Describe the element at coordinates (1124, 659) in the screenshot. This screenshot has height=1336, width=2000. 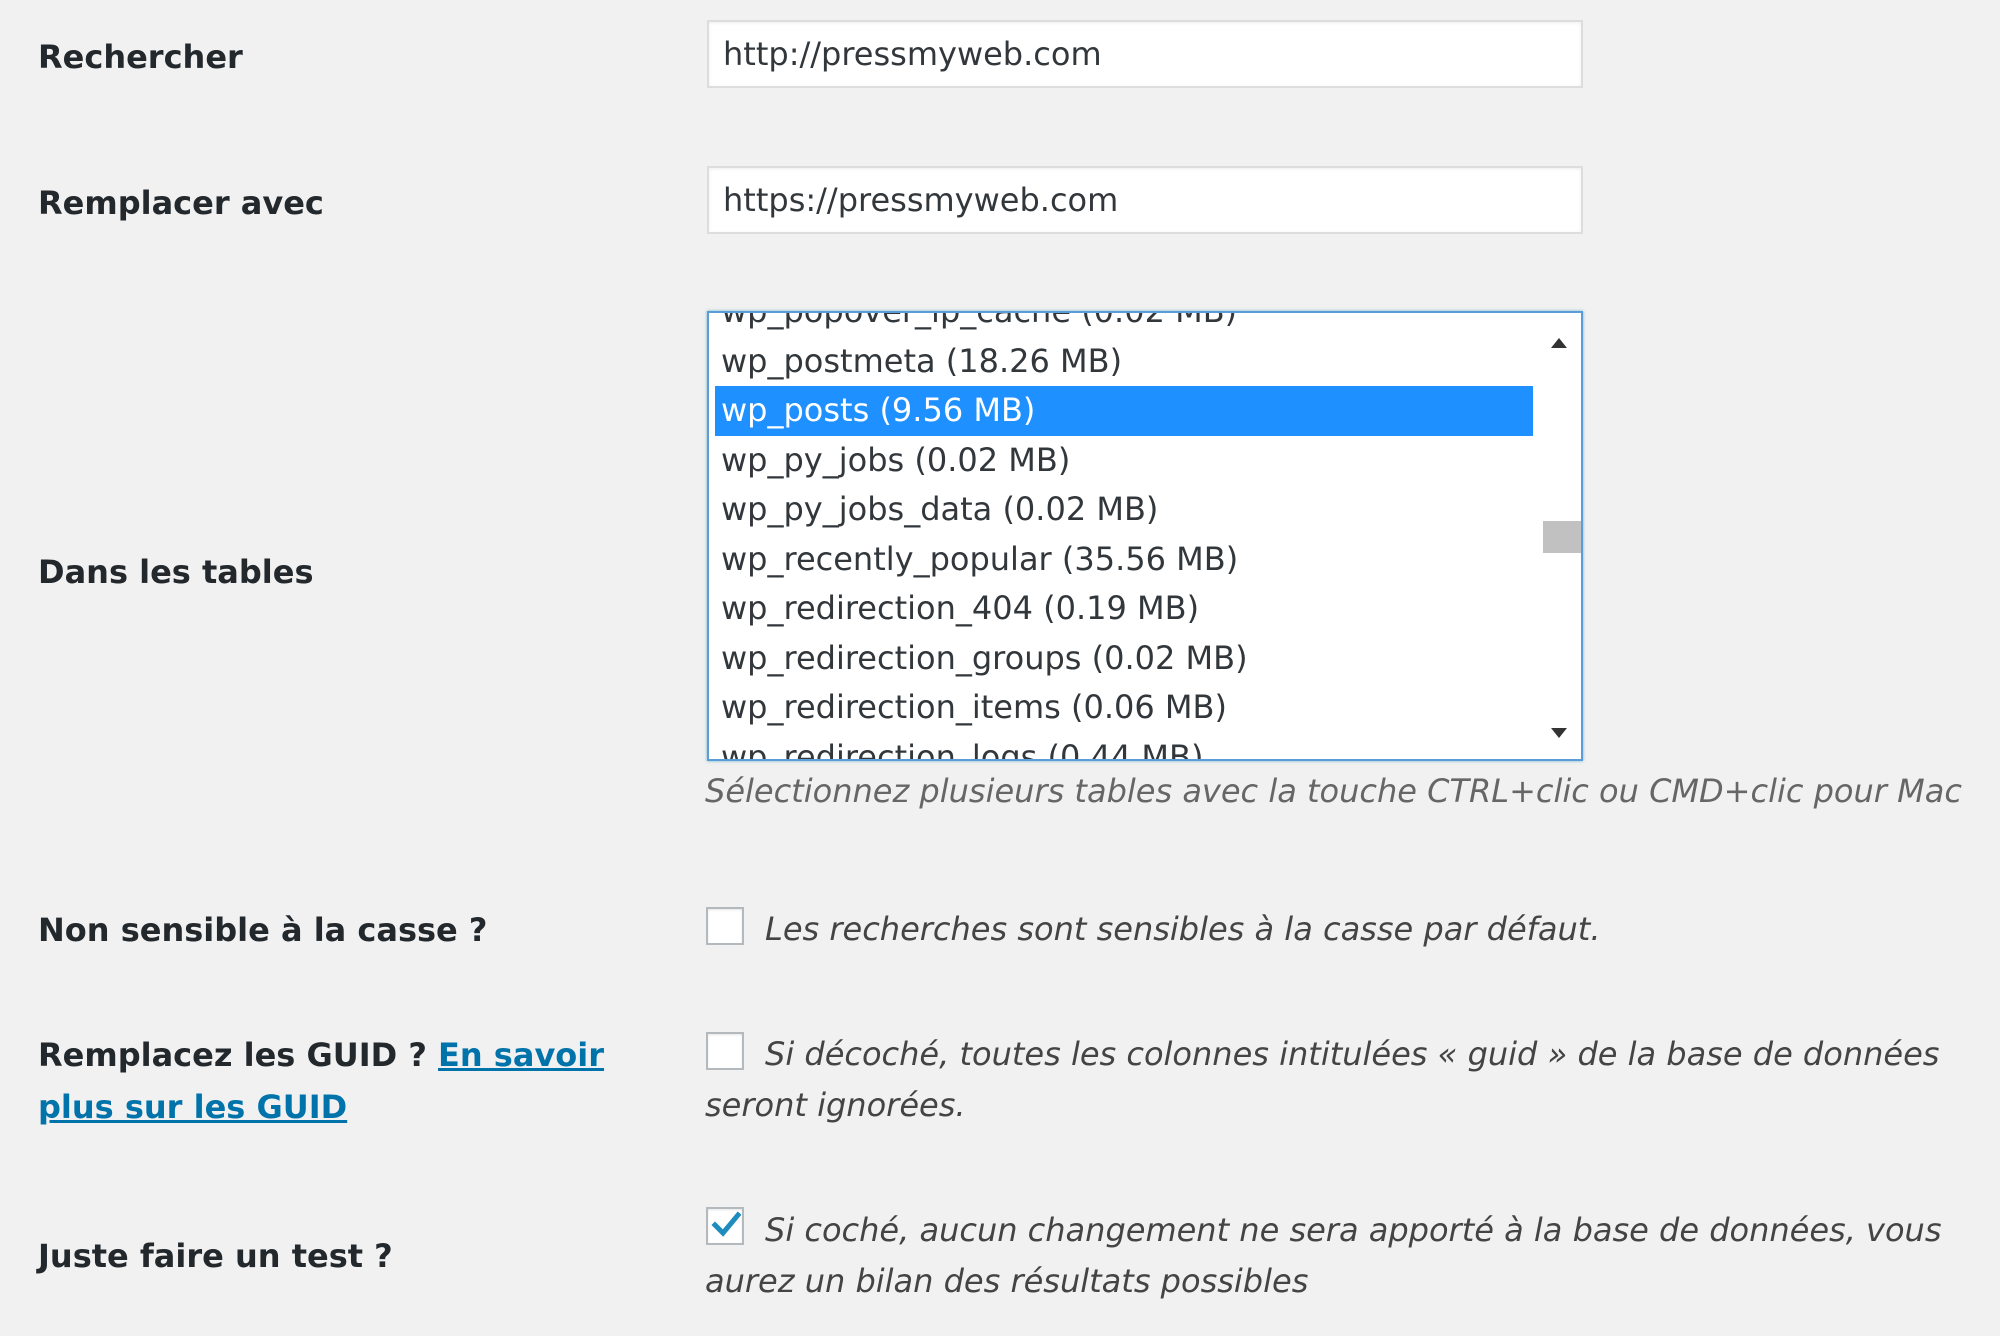
I see `table-option: wp_redirection_groups (0.02 MB)` at that location.